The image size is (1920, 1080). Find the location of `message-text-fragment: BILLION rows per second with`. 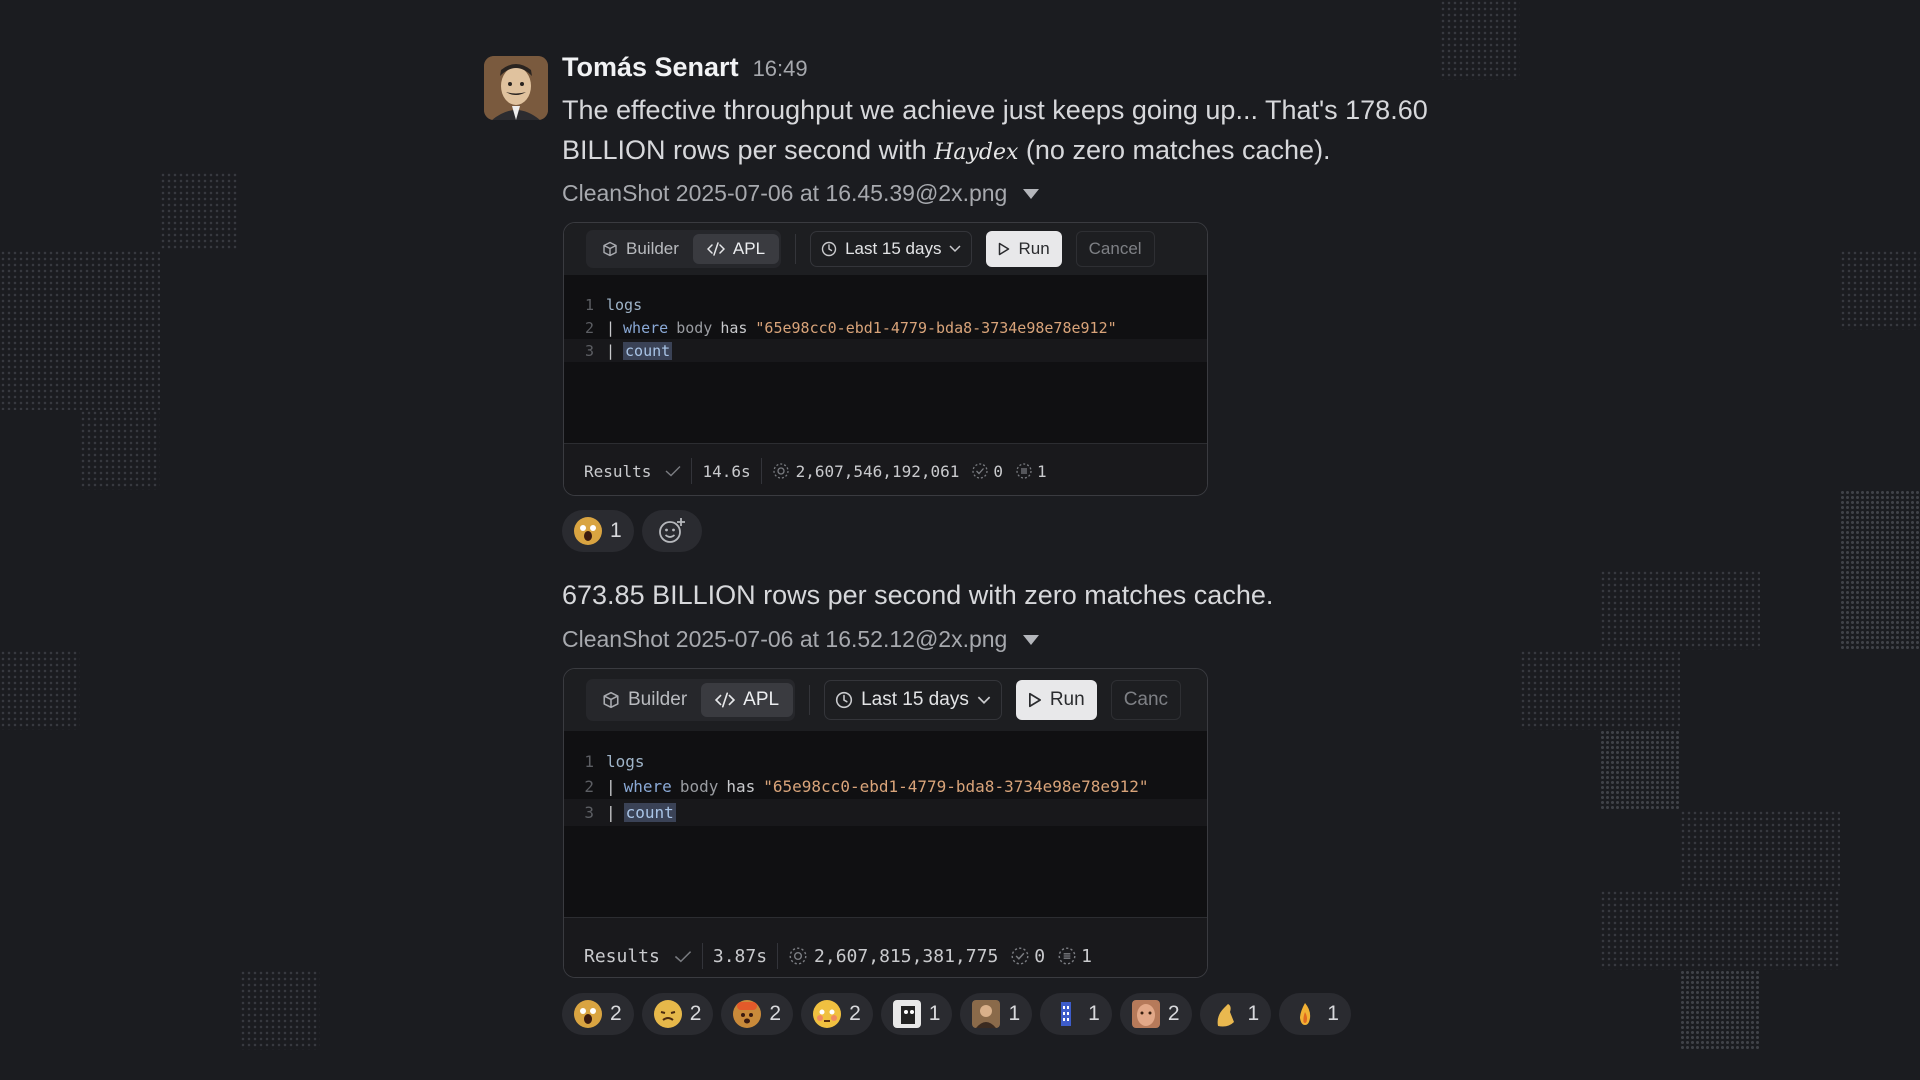

message-text-fragment: BILLION rows per second with is located at coordinates (748, 150).